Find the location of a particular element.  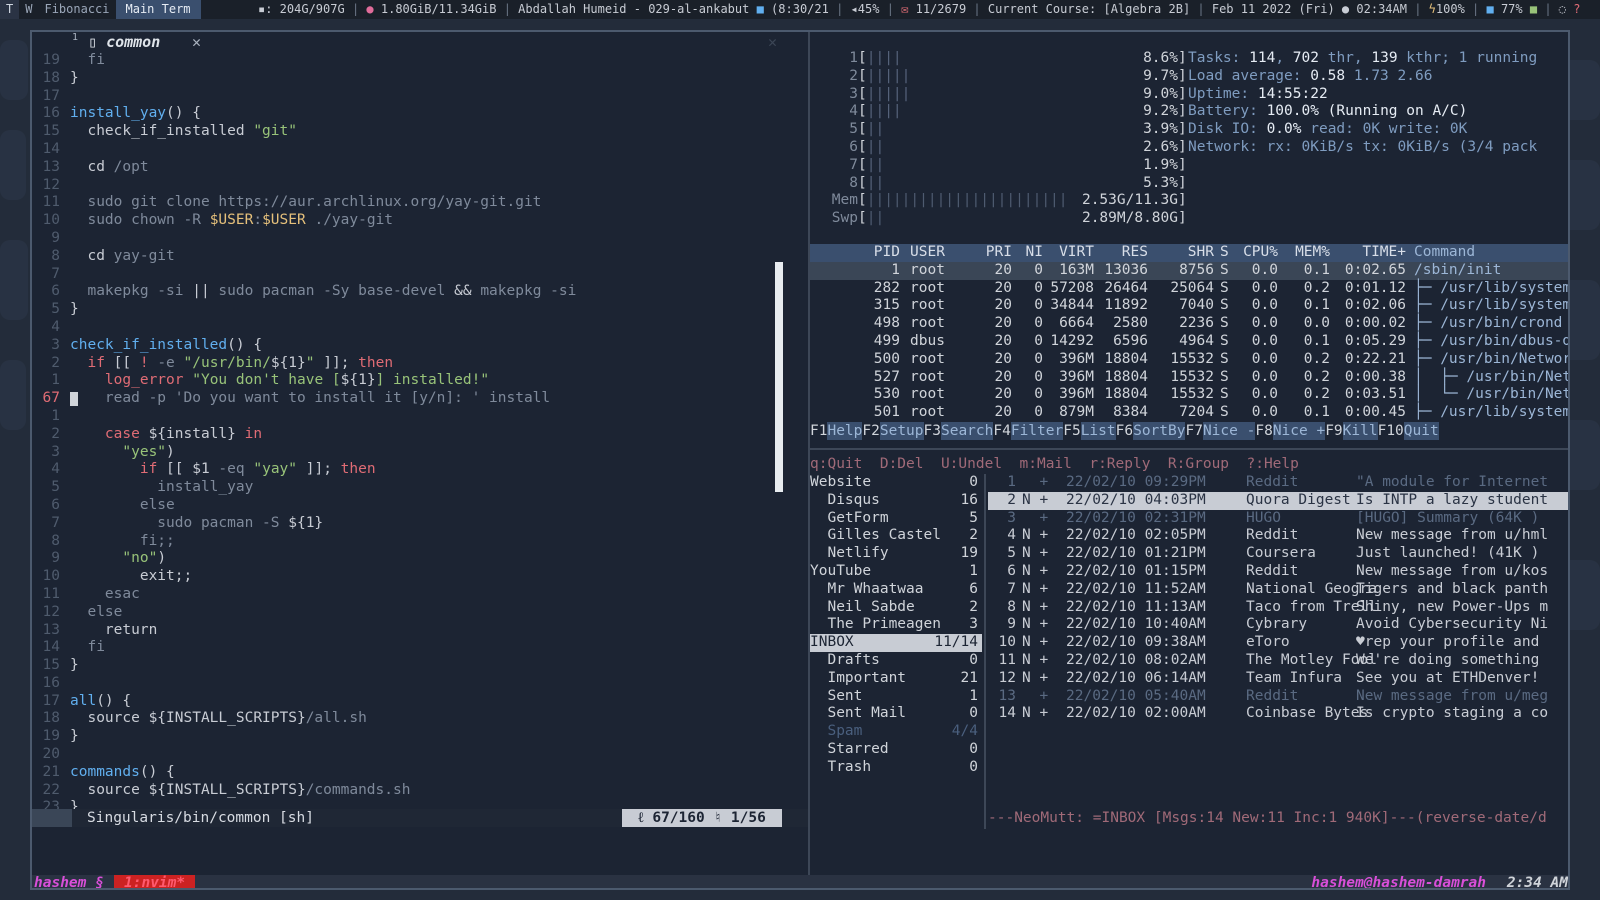

code-line: 12 else is located at coordinates (420, 613).